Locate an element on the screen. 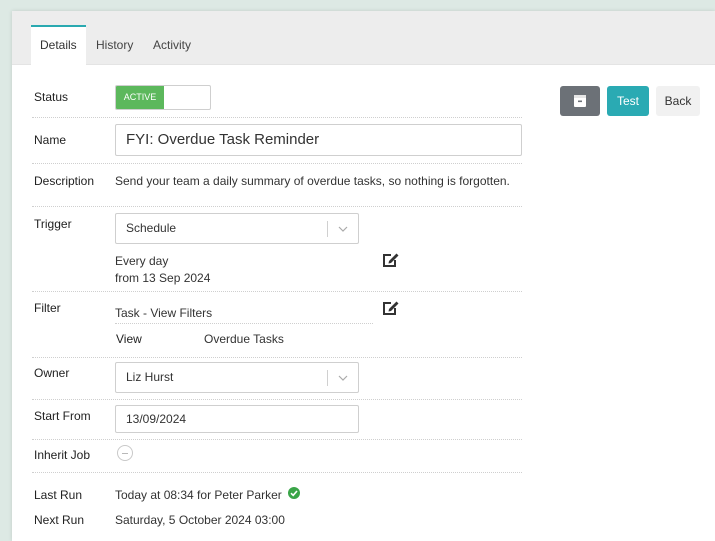 The height and width of the screenshot is (541, 715). next-run-value: Saturday, 5 October 2024 03:00 is located at coordinates (200, 520).